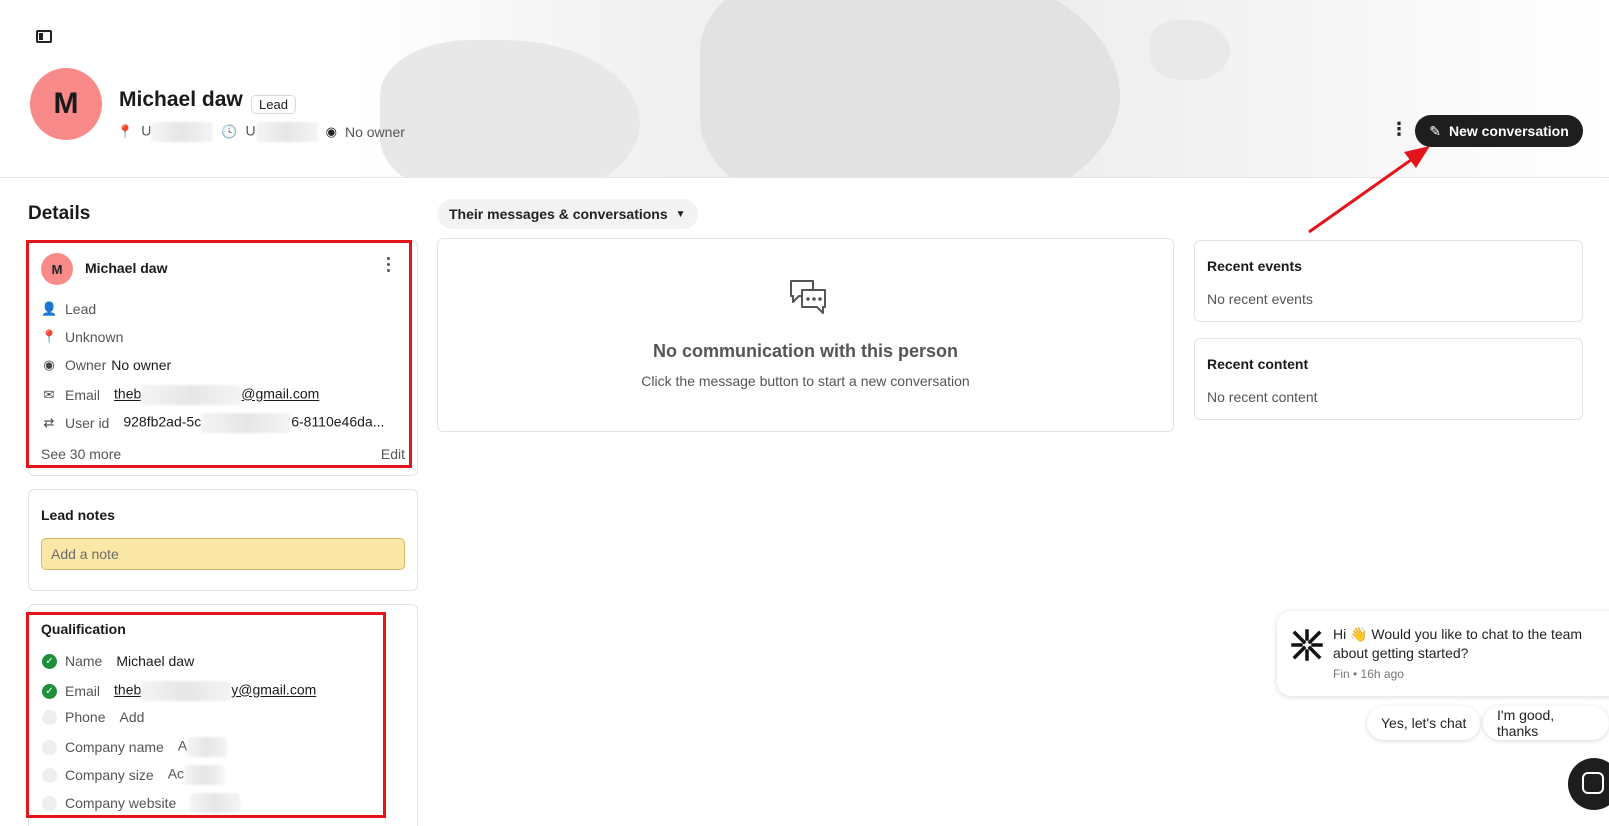 This screenshot has height=826, width=1609. What do you see at coordinates (1388, 379) in the screenshot?
I see `recent-content-card: Recent content No recent content` at bounding box center [1388, 379].